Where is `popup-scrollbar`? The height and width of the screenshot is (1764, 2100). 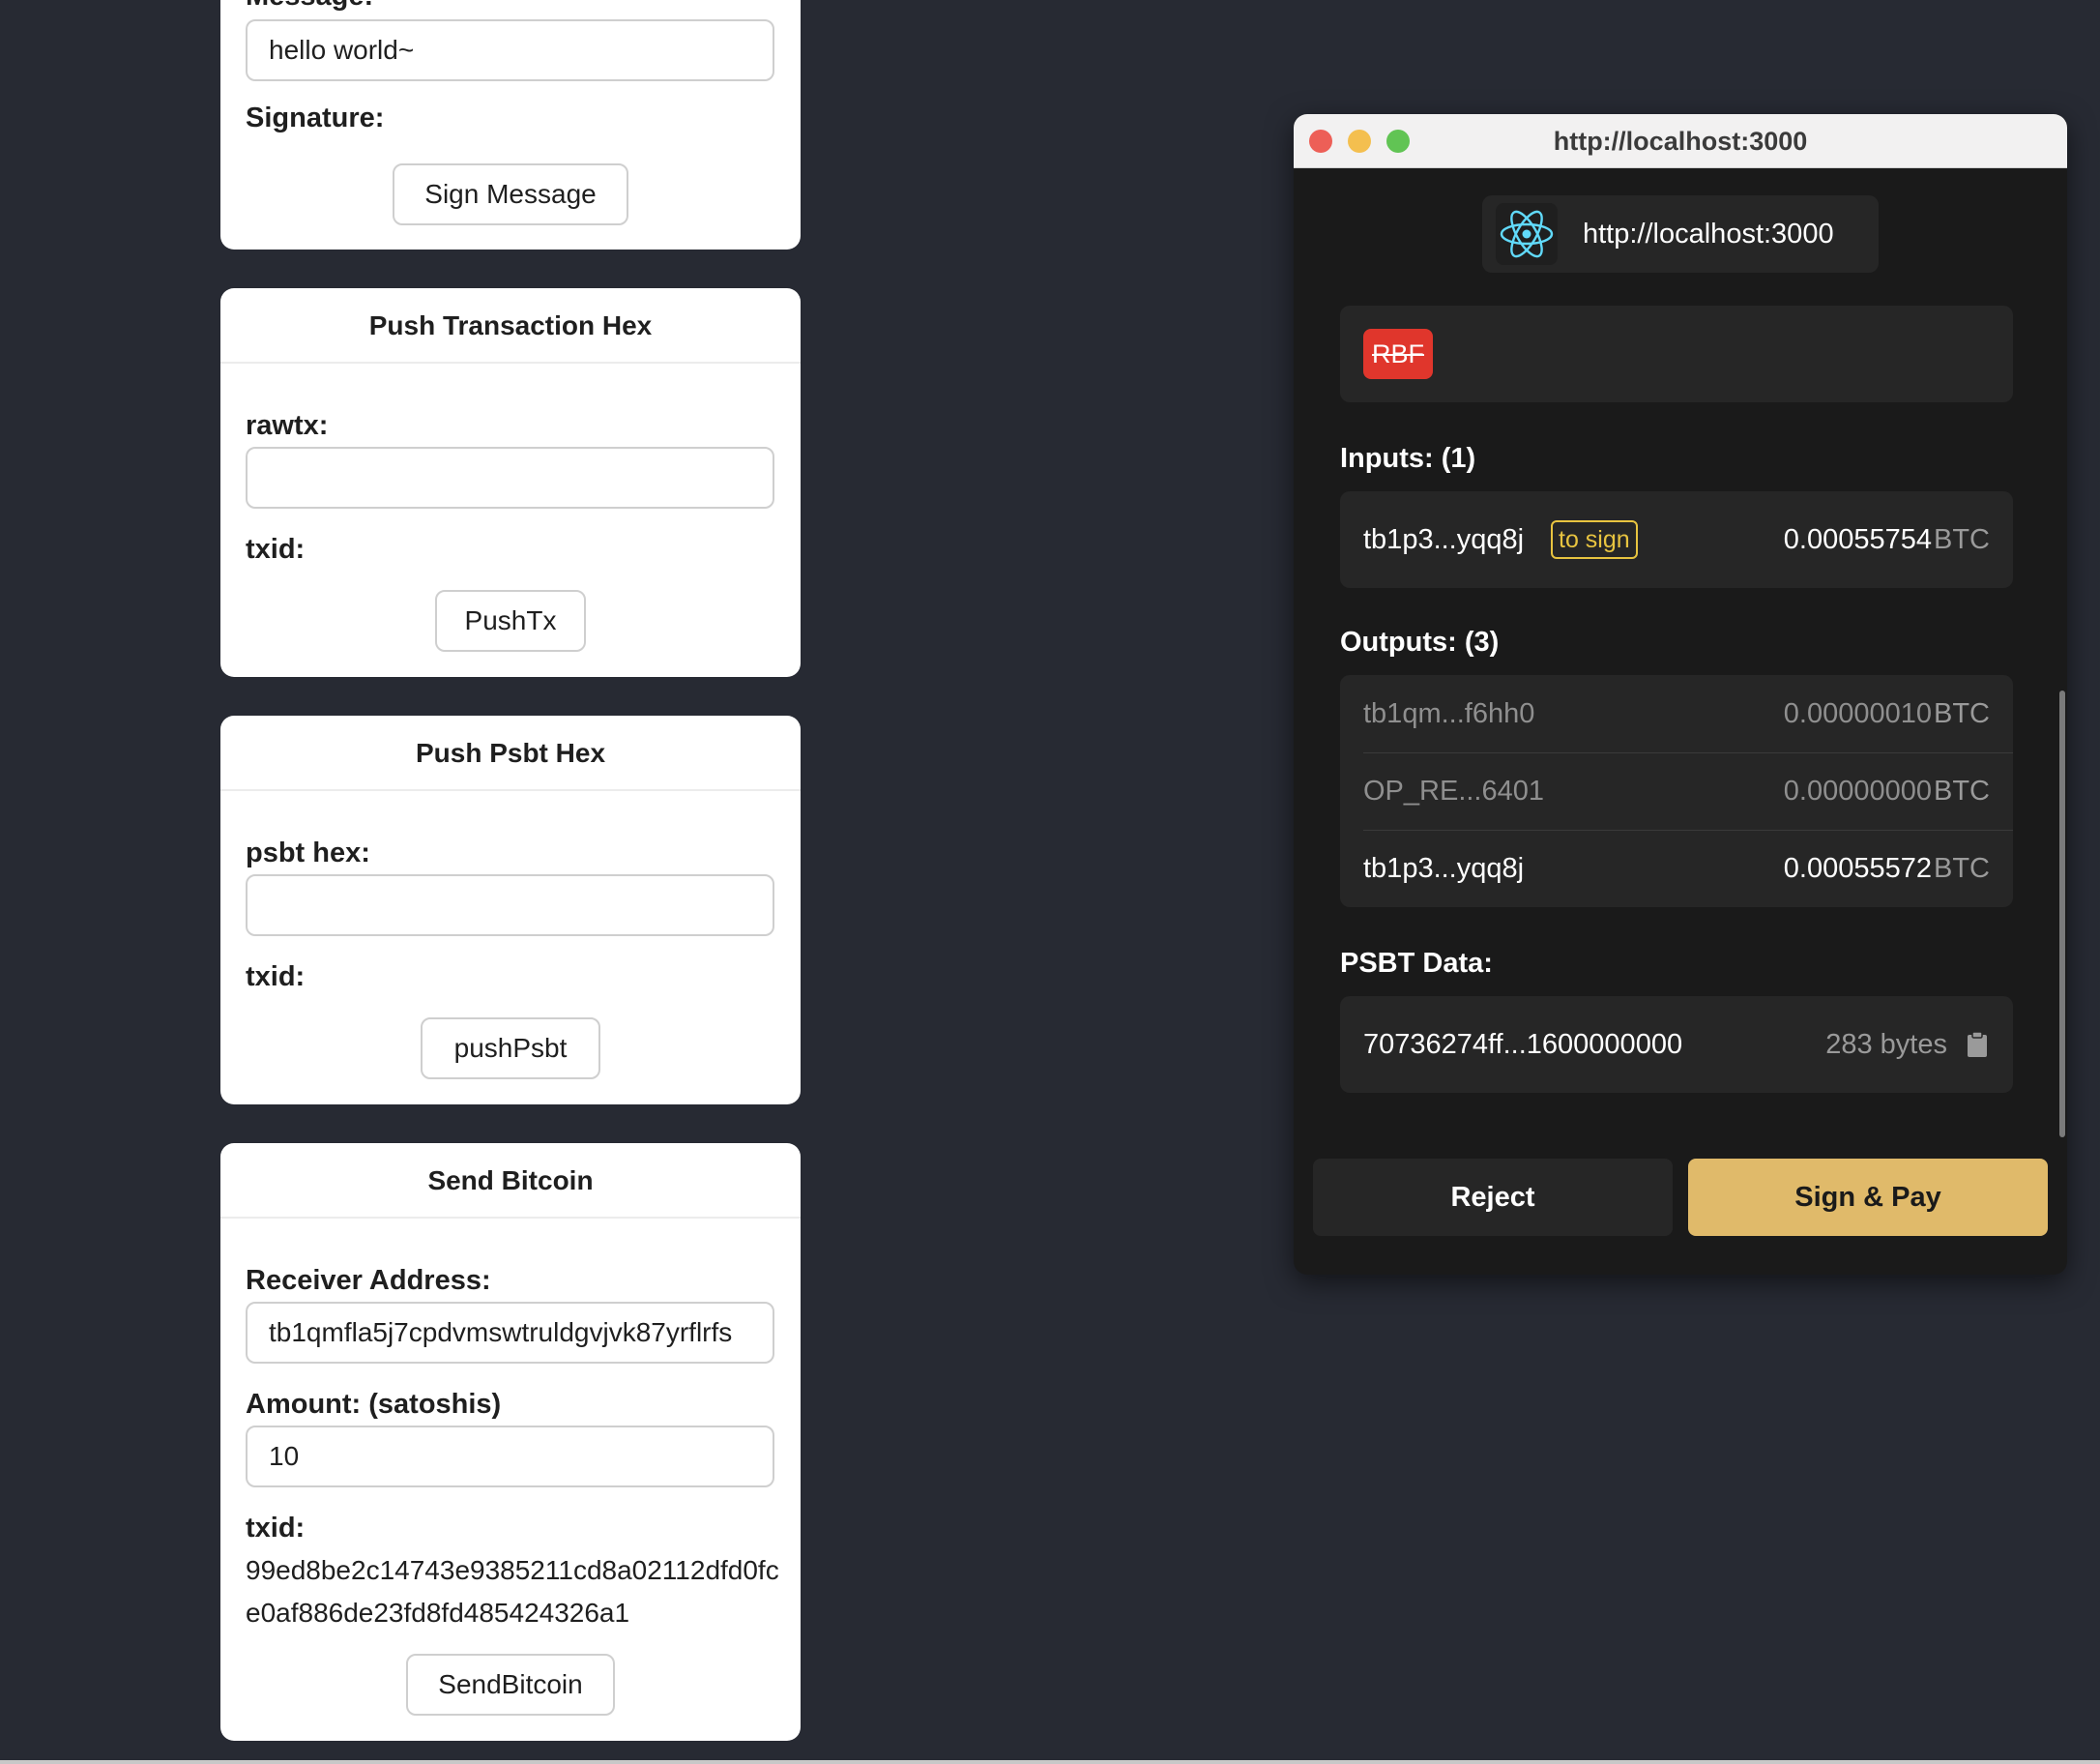
popup-scrollbar is located at coordinates (2062, 914).